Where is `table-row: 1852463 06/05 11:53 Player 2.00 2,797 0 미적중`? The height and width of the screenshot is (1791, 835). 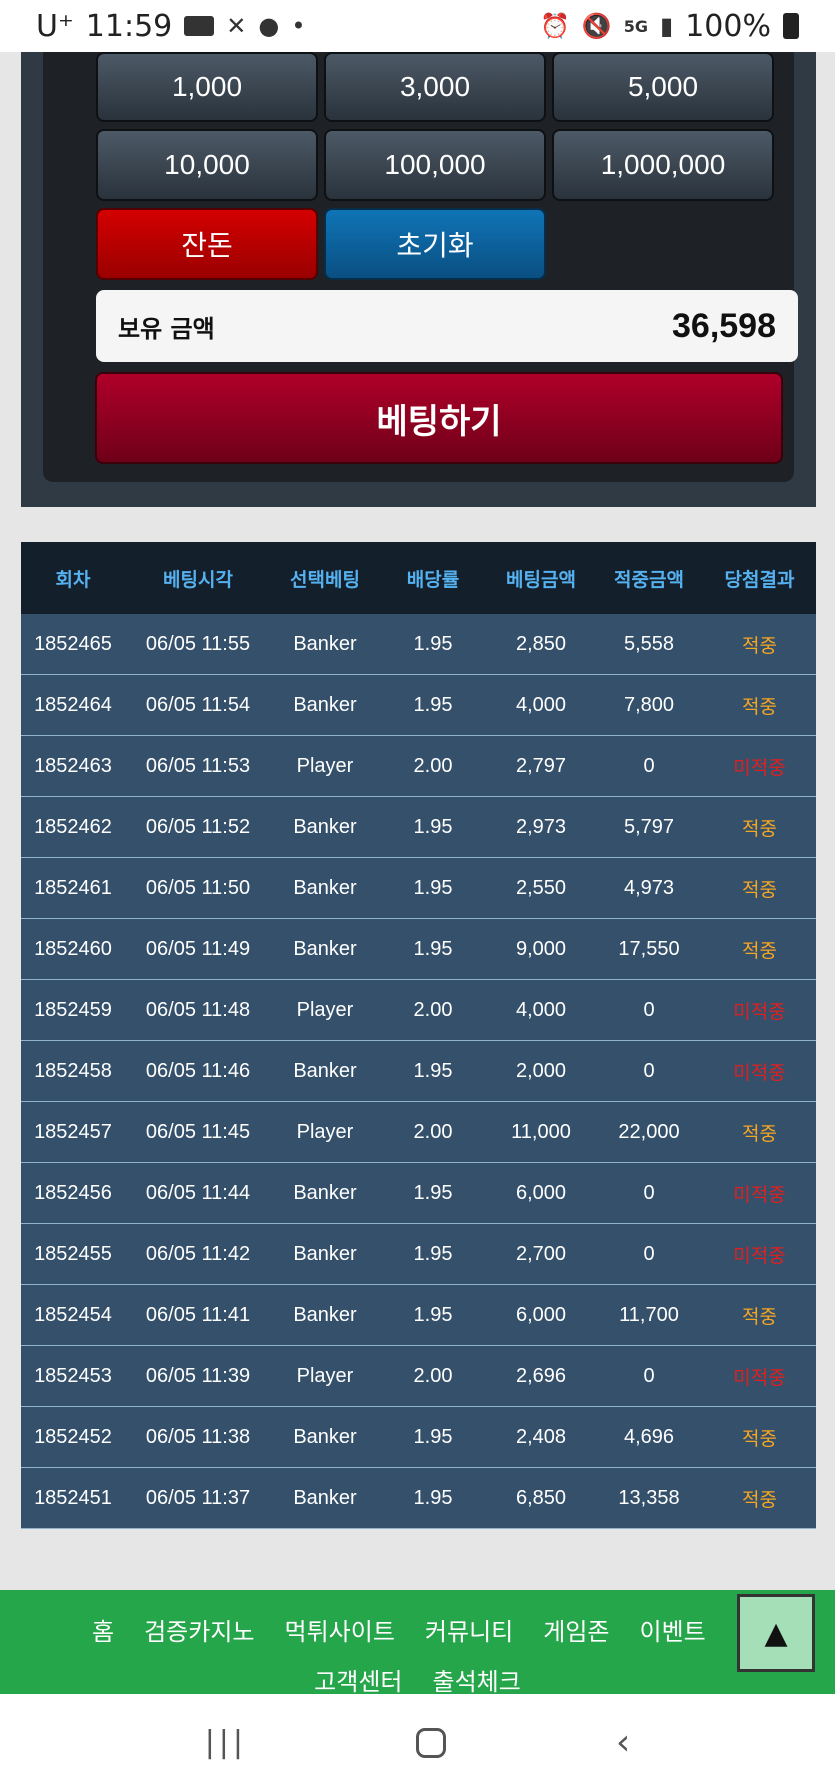 table-row: 1852463 06/05 11:53 Player 2.00 2,797 0 미적중 is located at coordinates (418, 766).